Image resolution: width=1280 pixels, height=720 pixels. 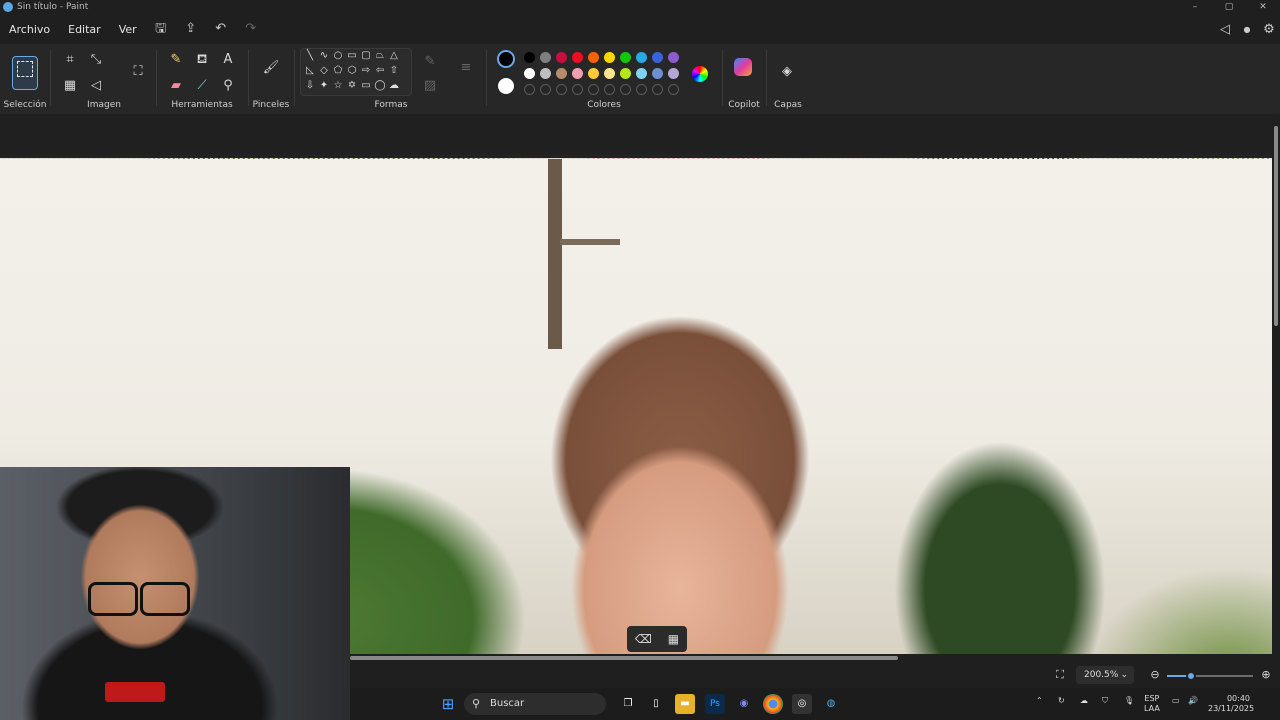 What do you see at coordinates (128, 29) in the screenshot?
I see `menu-ver: Ver` at bounding box center [128, 29].